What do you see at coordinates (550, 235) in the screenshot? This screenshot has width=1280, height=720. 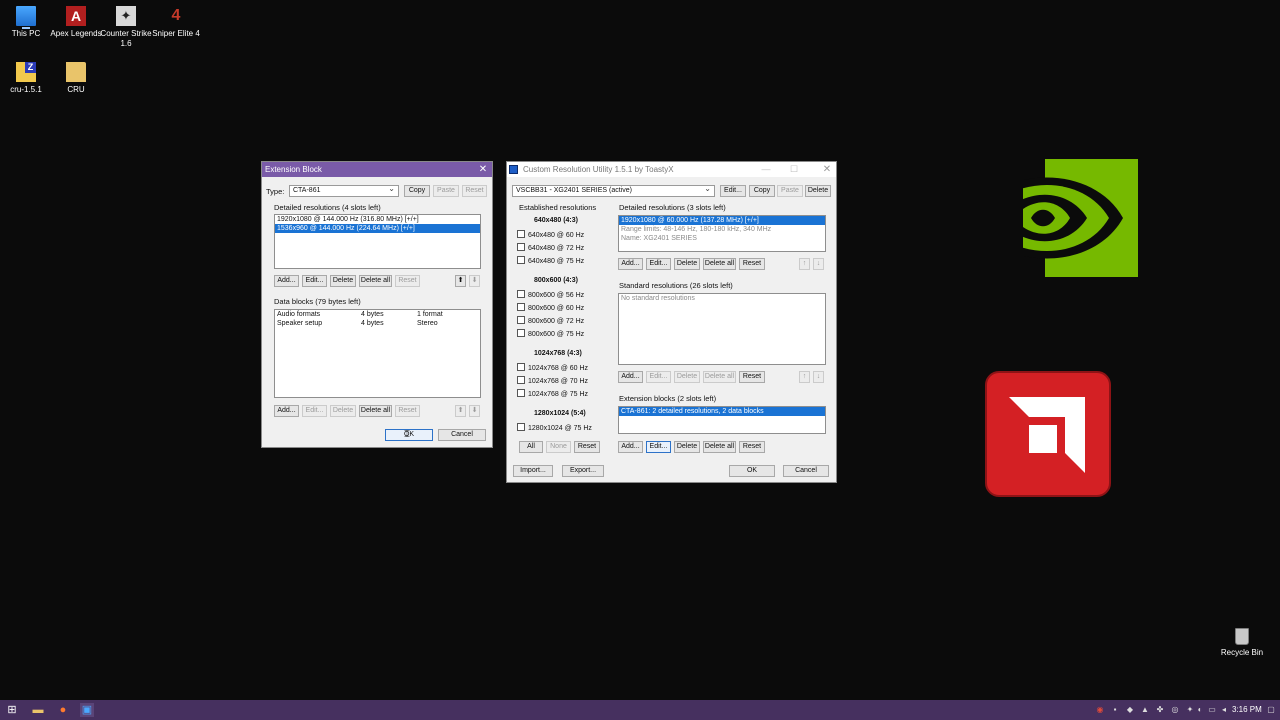 I see `established-640x480-60: 640x480 @ 60 Hz` at bounding box center [550, 235].